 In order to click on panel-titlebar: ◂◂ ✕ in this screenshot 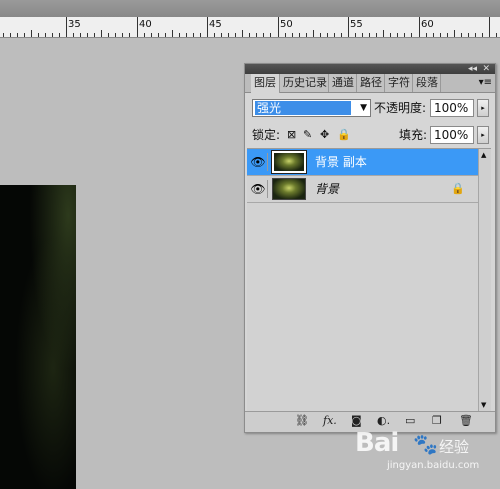, I will do `click(370, 69)`.